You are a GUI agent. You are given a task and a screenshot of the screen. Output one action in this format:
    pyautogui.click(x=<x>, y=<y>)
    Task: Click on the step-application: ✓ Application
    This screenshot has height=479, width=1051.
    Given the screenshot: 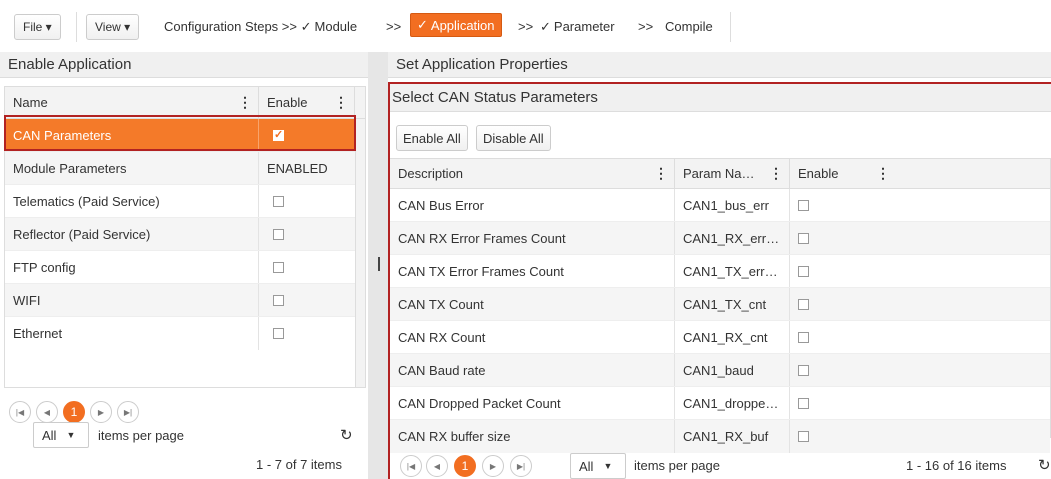 What is the action you would take?
    pyautogui.click(x=456, y=25)
    